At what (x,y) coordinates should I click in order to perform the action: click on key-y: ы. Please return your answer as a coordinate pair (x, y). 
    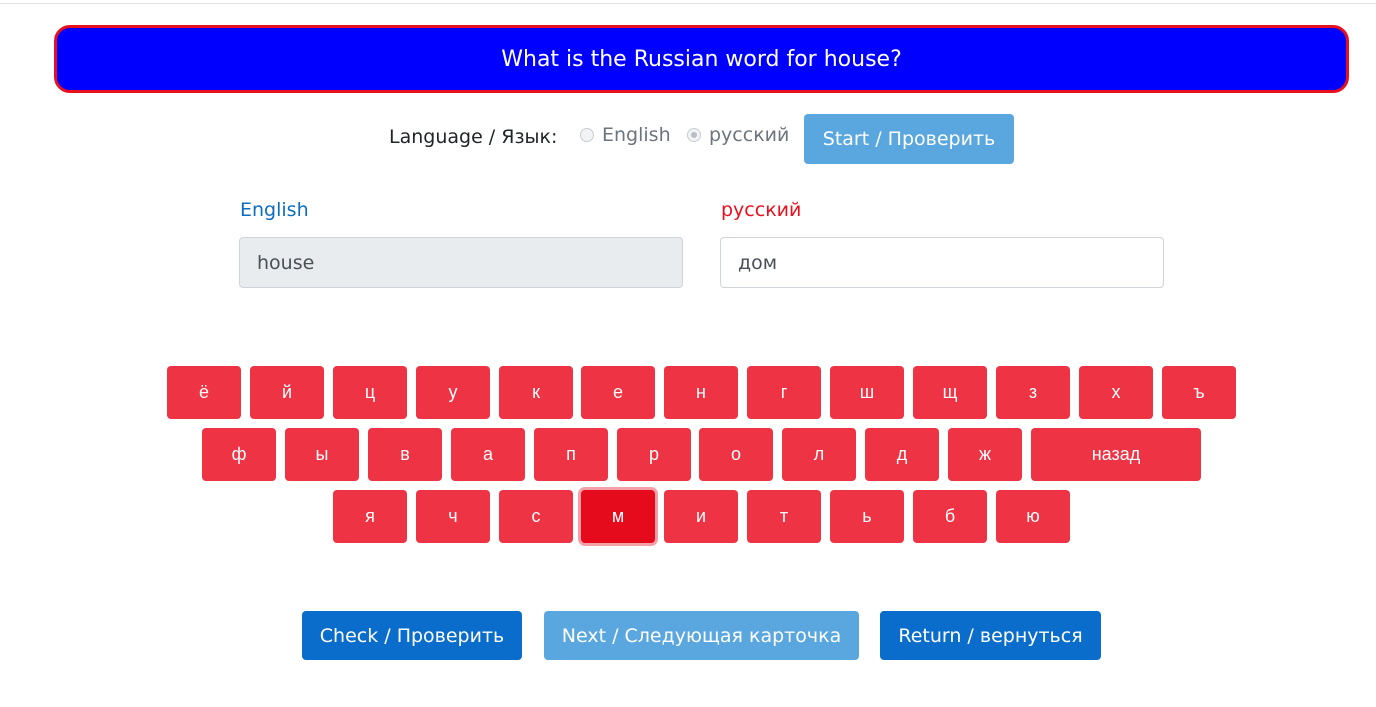
    Looking at the image, I should click on (322, 454).